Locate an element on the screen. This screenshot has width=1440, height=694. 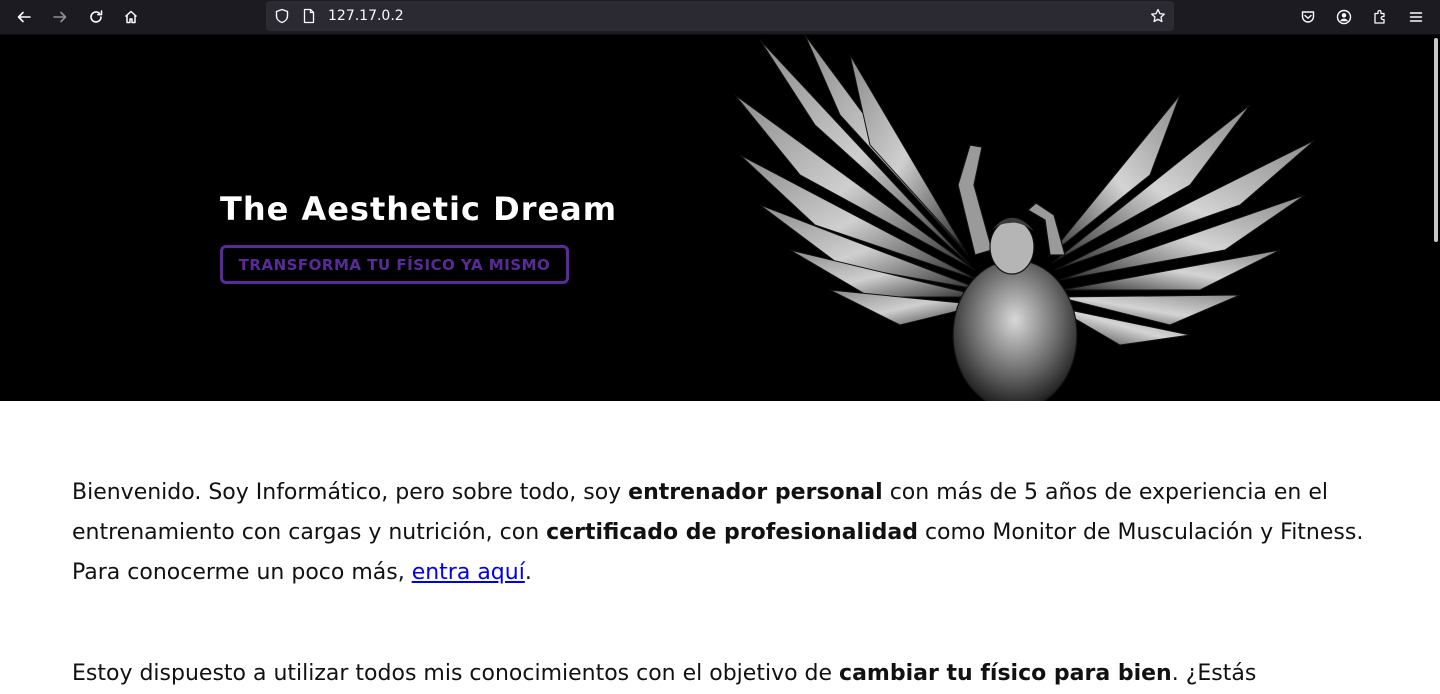
menu-button is located at coordinates (1416, 17).